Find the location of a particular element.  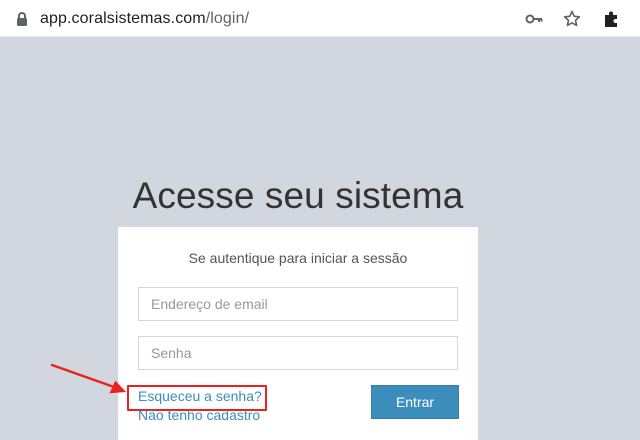

url-host: app.coralsistemas.com is located at coordinates (123, 18).